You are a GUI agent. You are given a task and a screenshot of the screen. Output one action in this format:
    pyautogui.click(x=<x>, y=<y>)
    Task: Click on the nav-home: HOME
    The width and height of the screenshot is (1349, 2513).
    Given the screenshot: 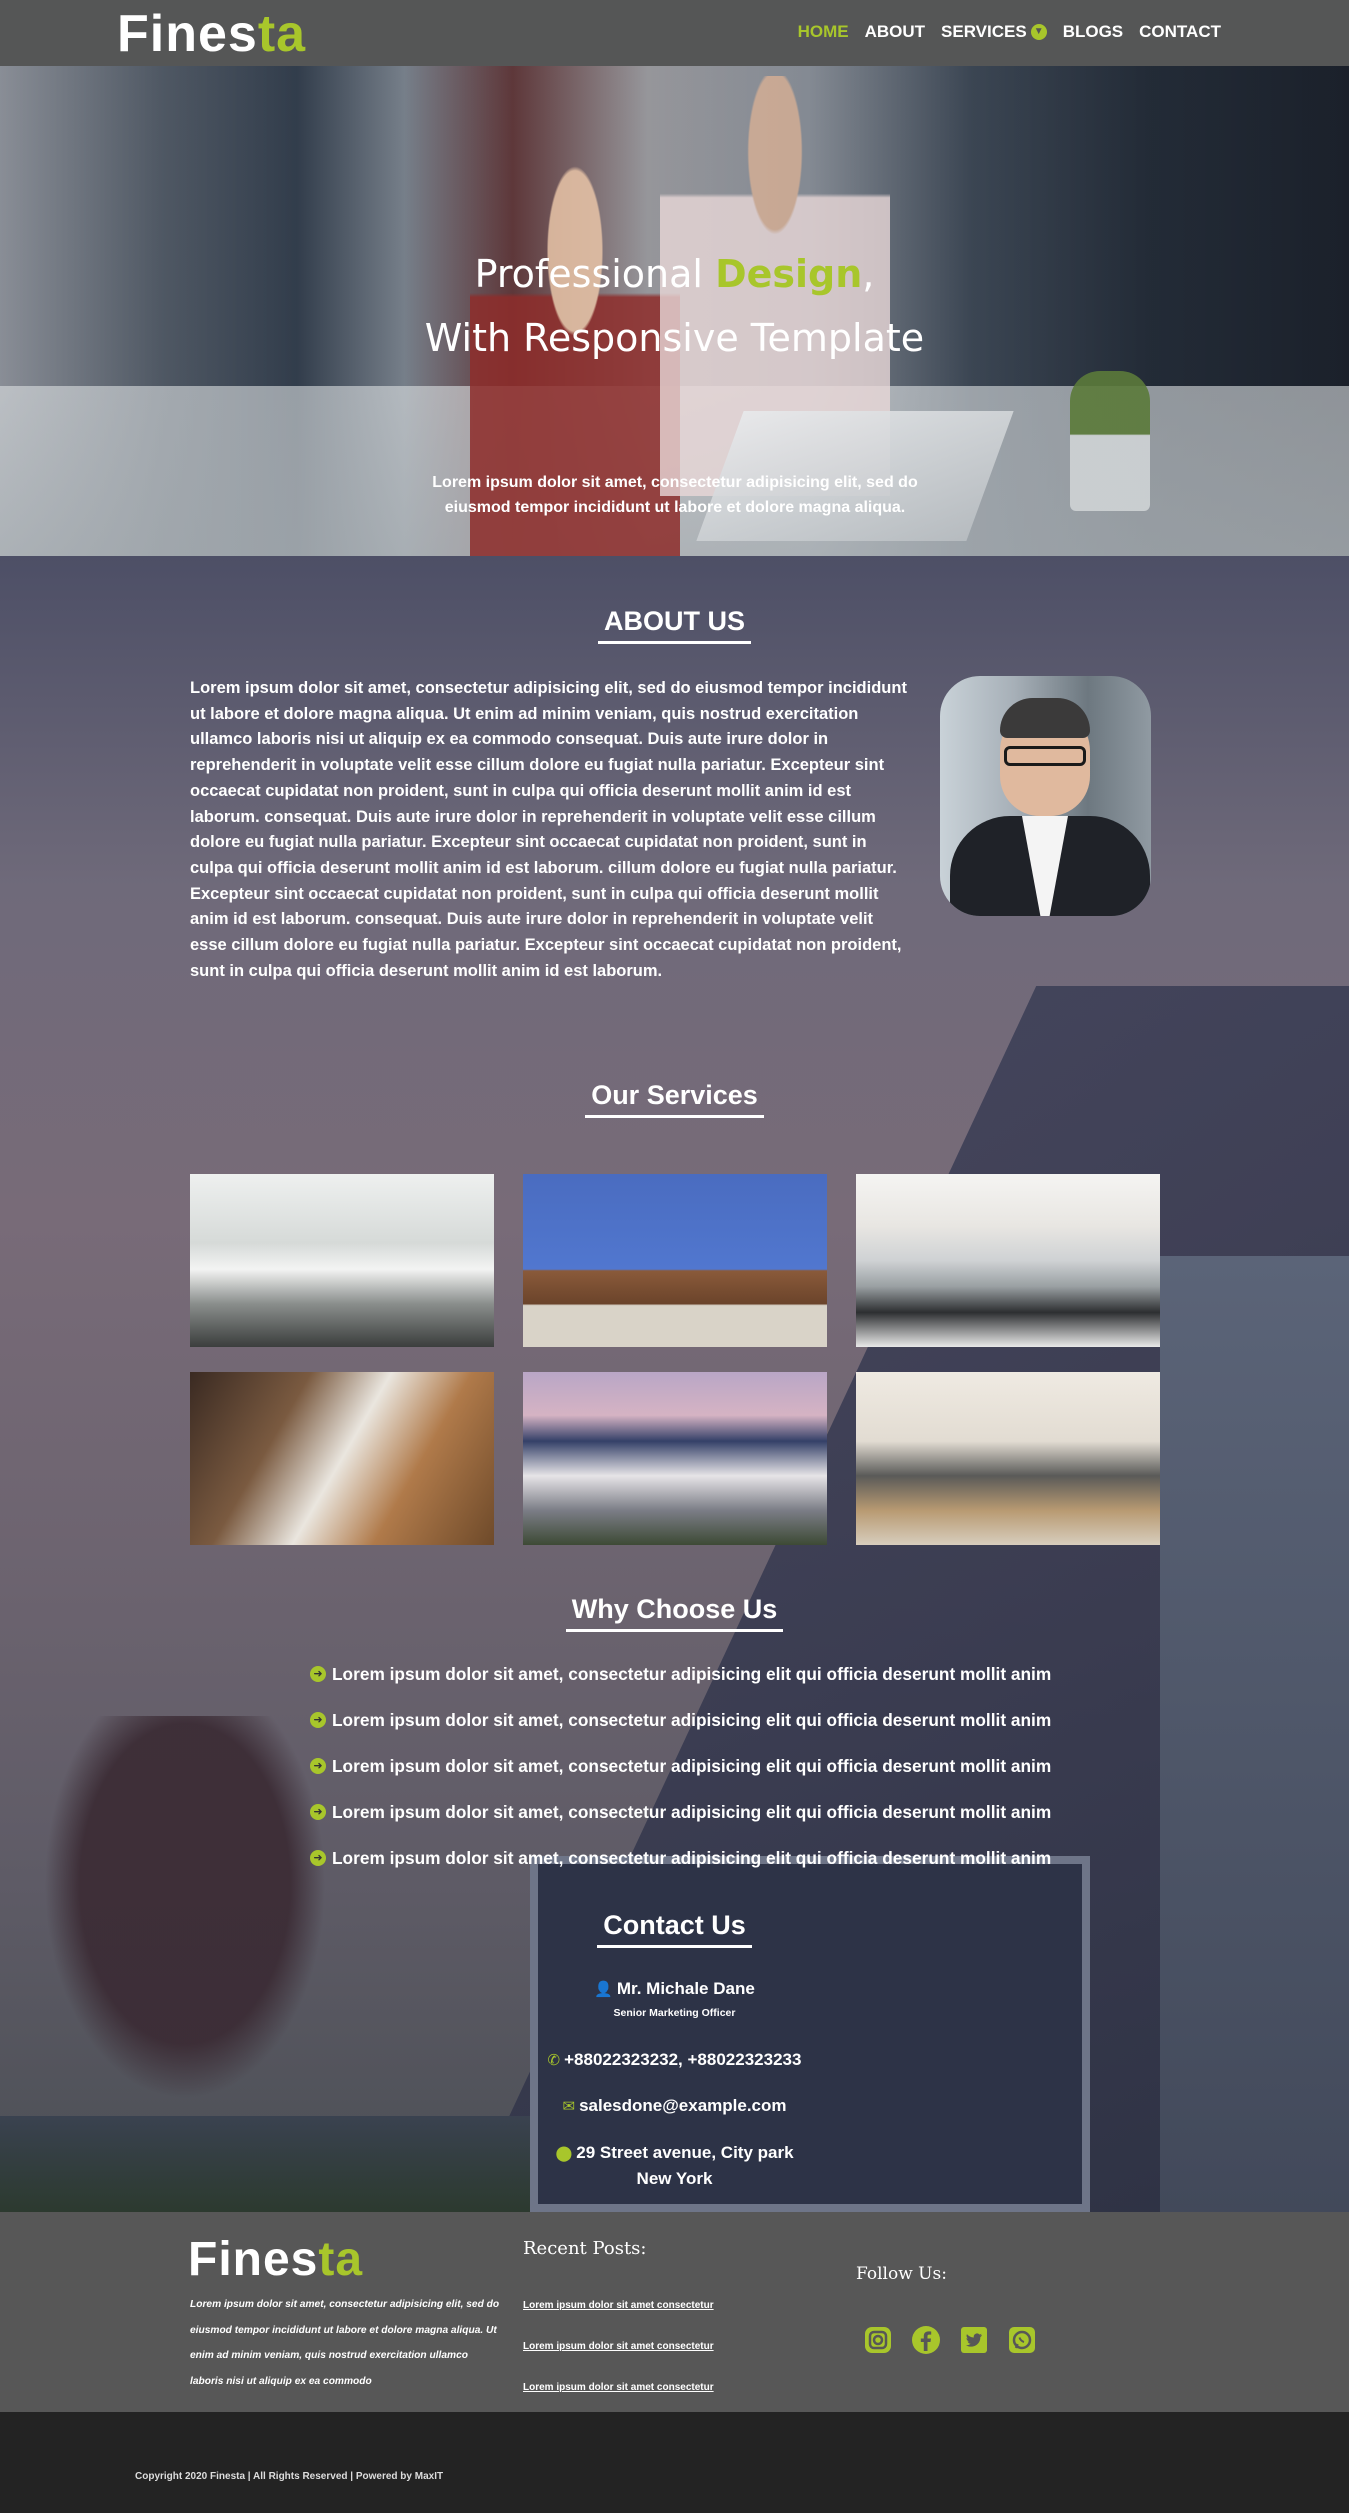 What is the action you would take?
    pyautogui.click(x=823, y=32)
    